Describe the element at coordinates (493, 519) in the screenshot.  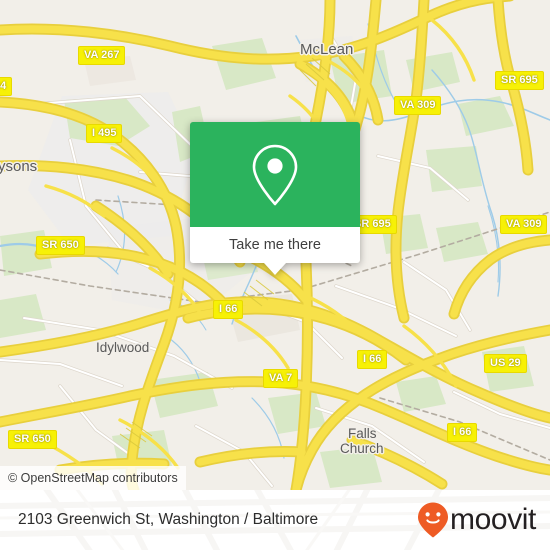
I see `moovit-wordmark: moovit` at that location.